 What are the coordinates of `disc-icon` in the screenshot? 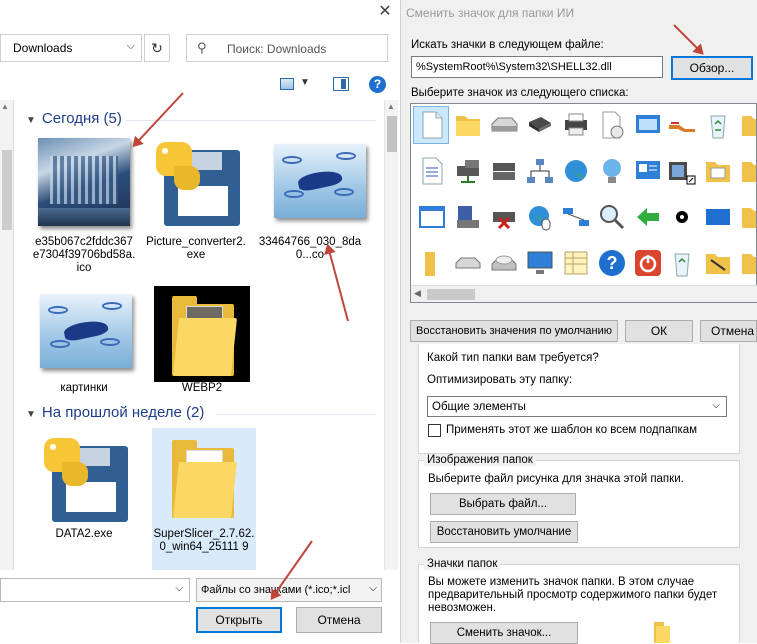 It's located at (682, 217).